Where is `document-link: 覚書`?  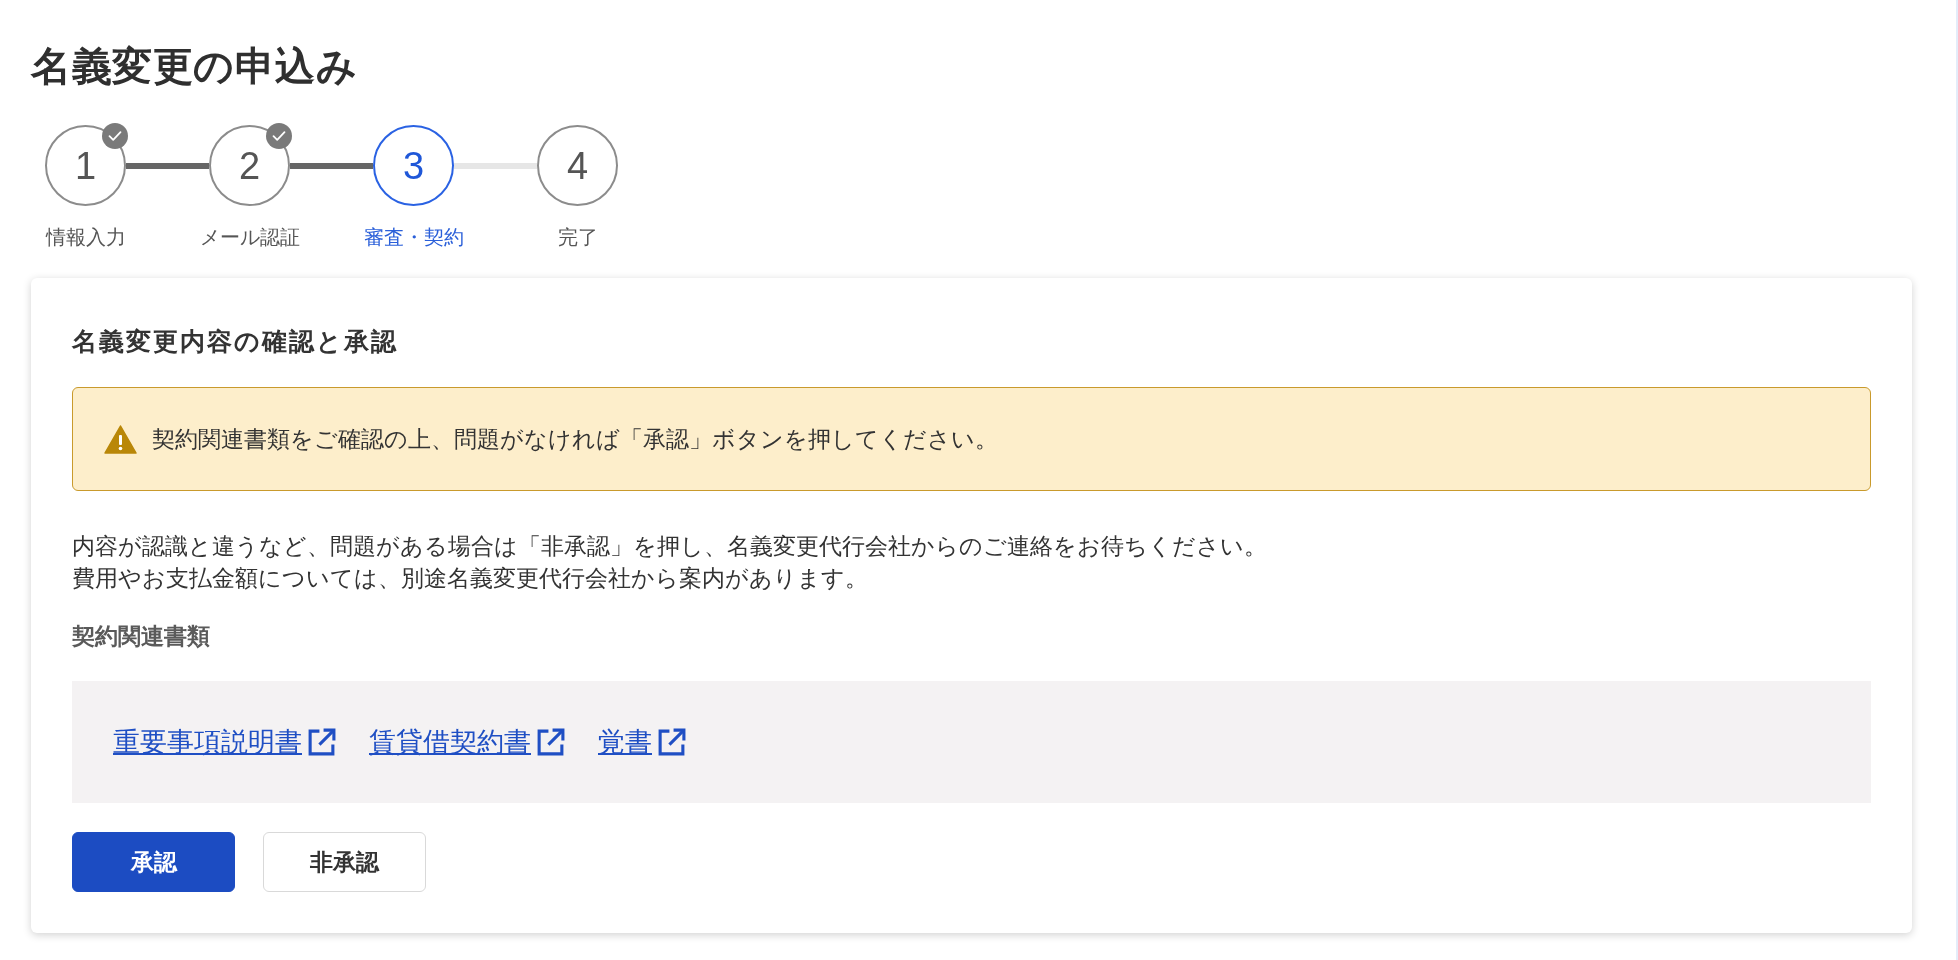
document-link: 覚書 is located at coordinates (642, 742).